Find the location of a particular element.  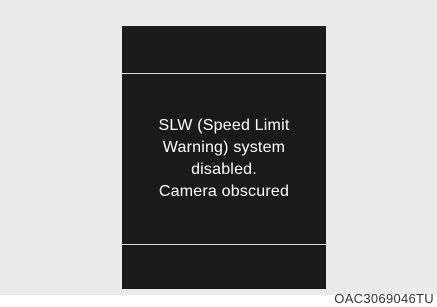

figure-code-label: OAC3069046TU is located at coordinates (384, 298).